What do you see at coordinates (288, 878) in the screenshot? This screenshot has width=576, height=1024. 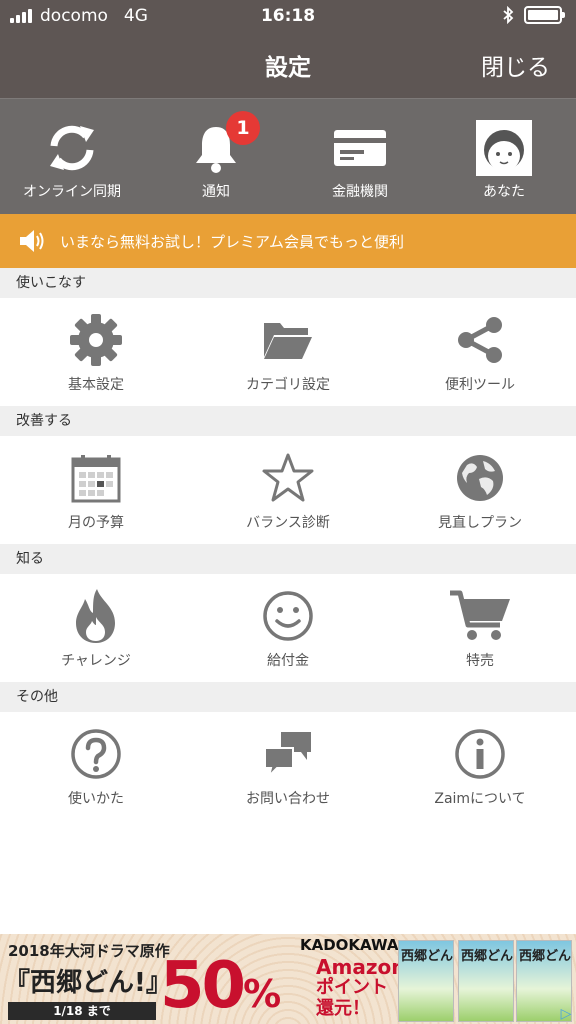 I see `empty-area` at bounding box center [288, 878].